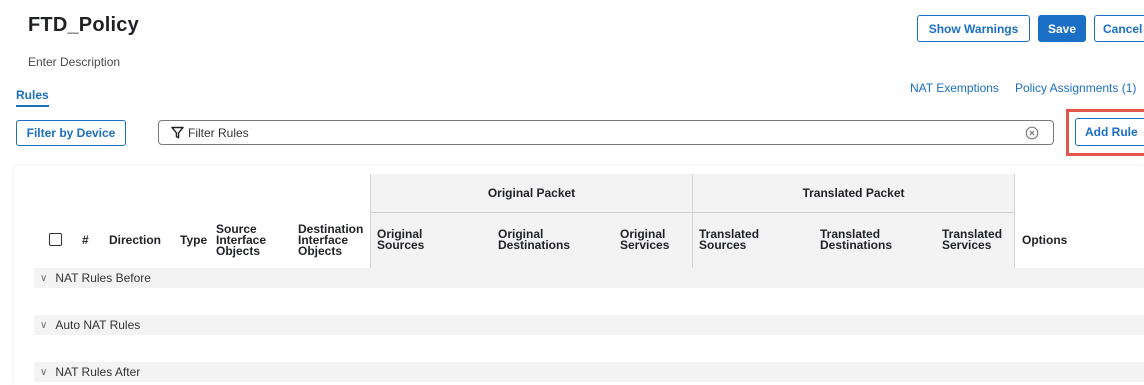  What do you see at coordinates (1062, 28) in the screenshot?
I see `save-button: Save` at bounding box center [1062, 28].